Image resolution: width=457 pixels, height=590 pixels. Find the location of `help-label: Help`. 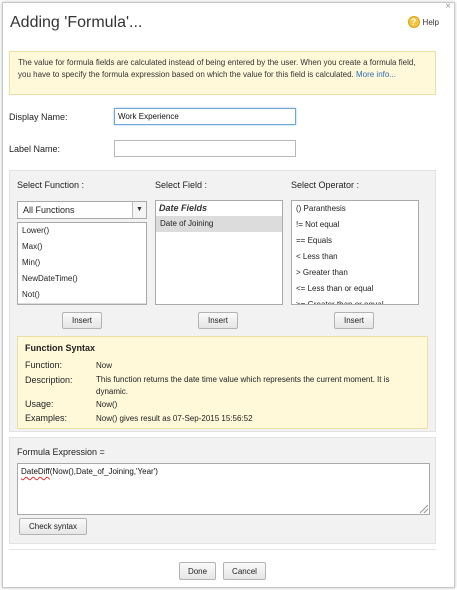

help-label: Help is located at coordinates (430, 22).